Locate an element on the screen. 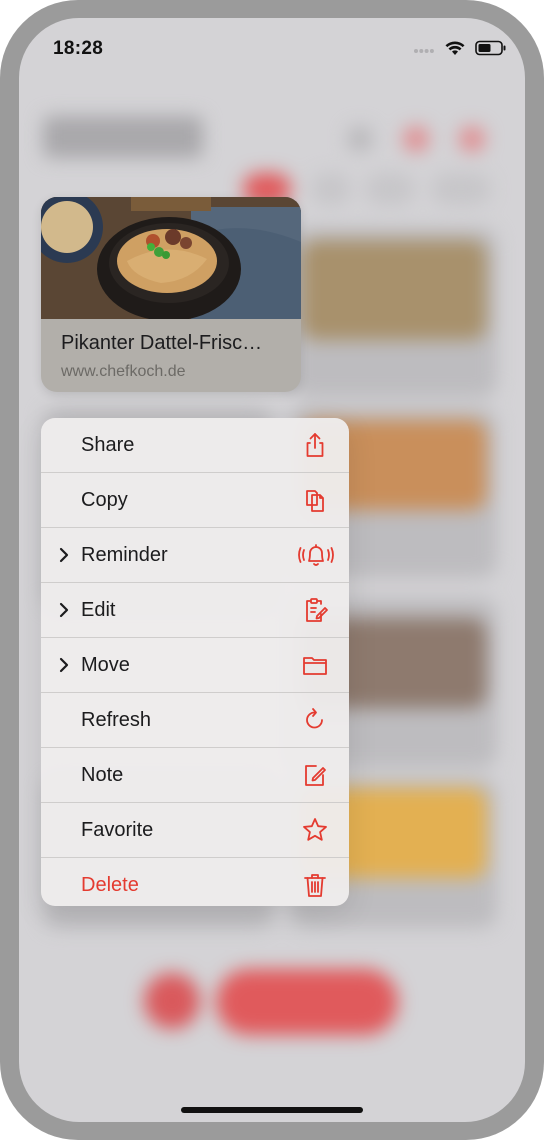  menu-item-delete: Delete is located at coordinates (195, 882).